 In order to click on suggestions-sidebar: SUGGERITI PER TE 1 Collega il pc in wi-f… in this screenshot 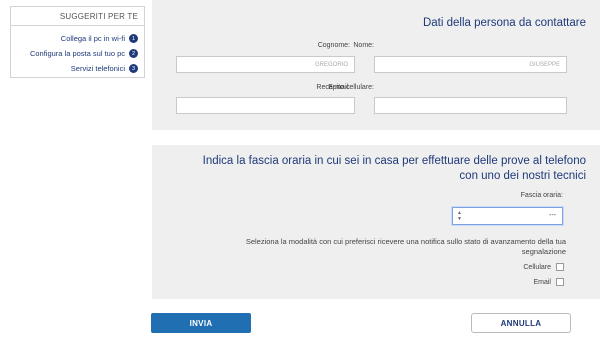, I will do `click(77, 42)`.